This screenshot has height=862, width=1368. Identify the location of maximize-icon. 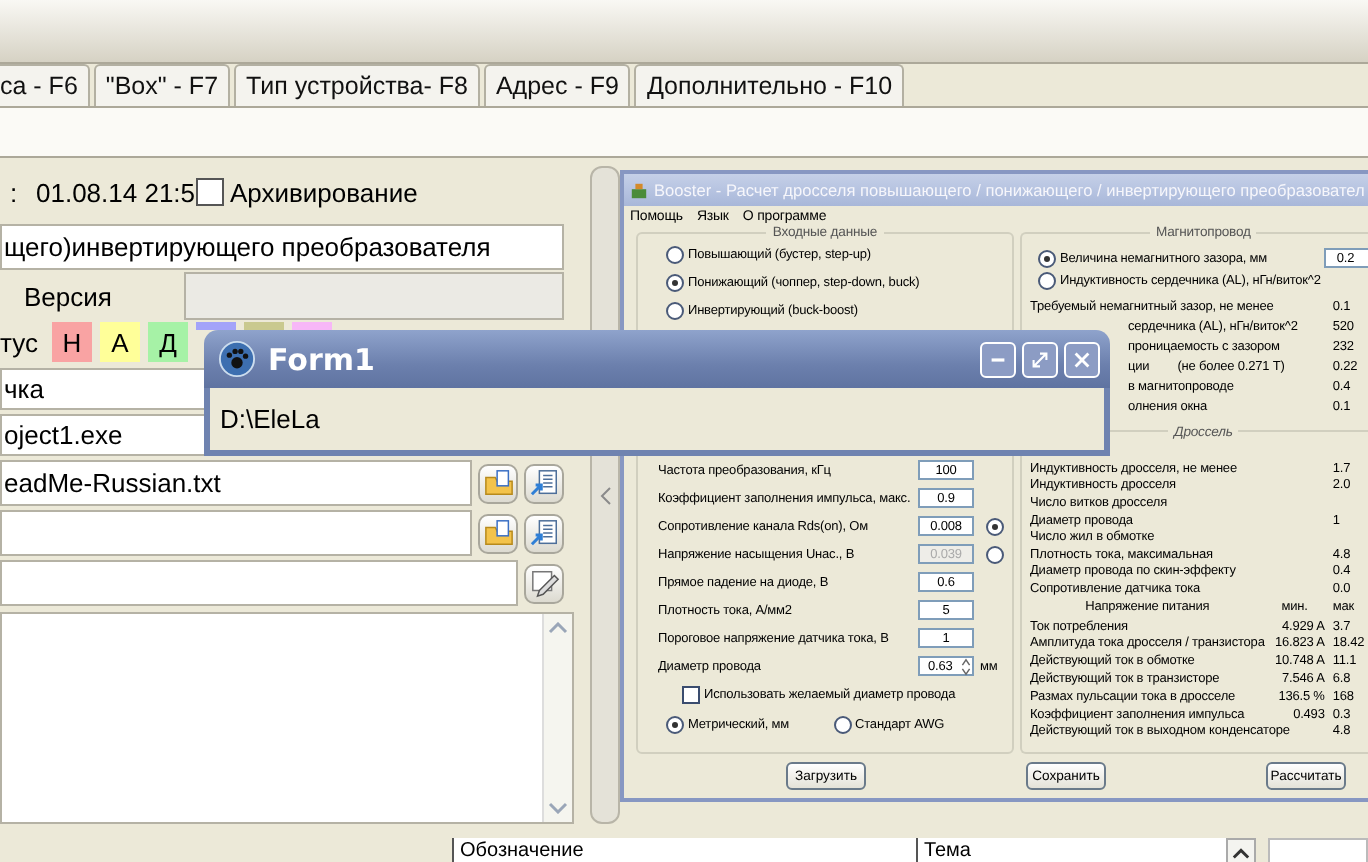
(1040, 359).